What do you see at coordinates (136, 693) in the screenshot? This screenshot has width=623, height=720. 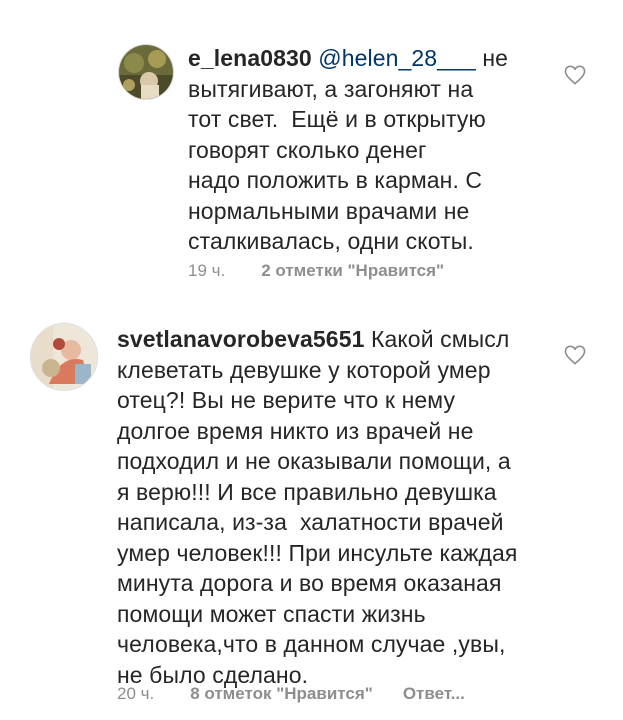 I see `comment-time: 20 ч.` at bounding box center [136, 693].